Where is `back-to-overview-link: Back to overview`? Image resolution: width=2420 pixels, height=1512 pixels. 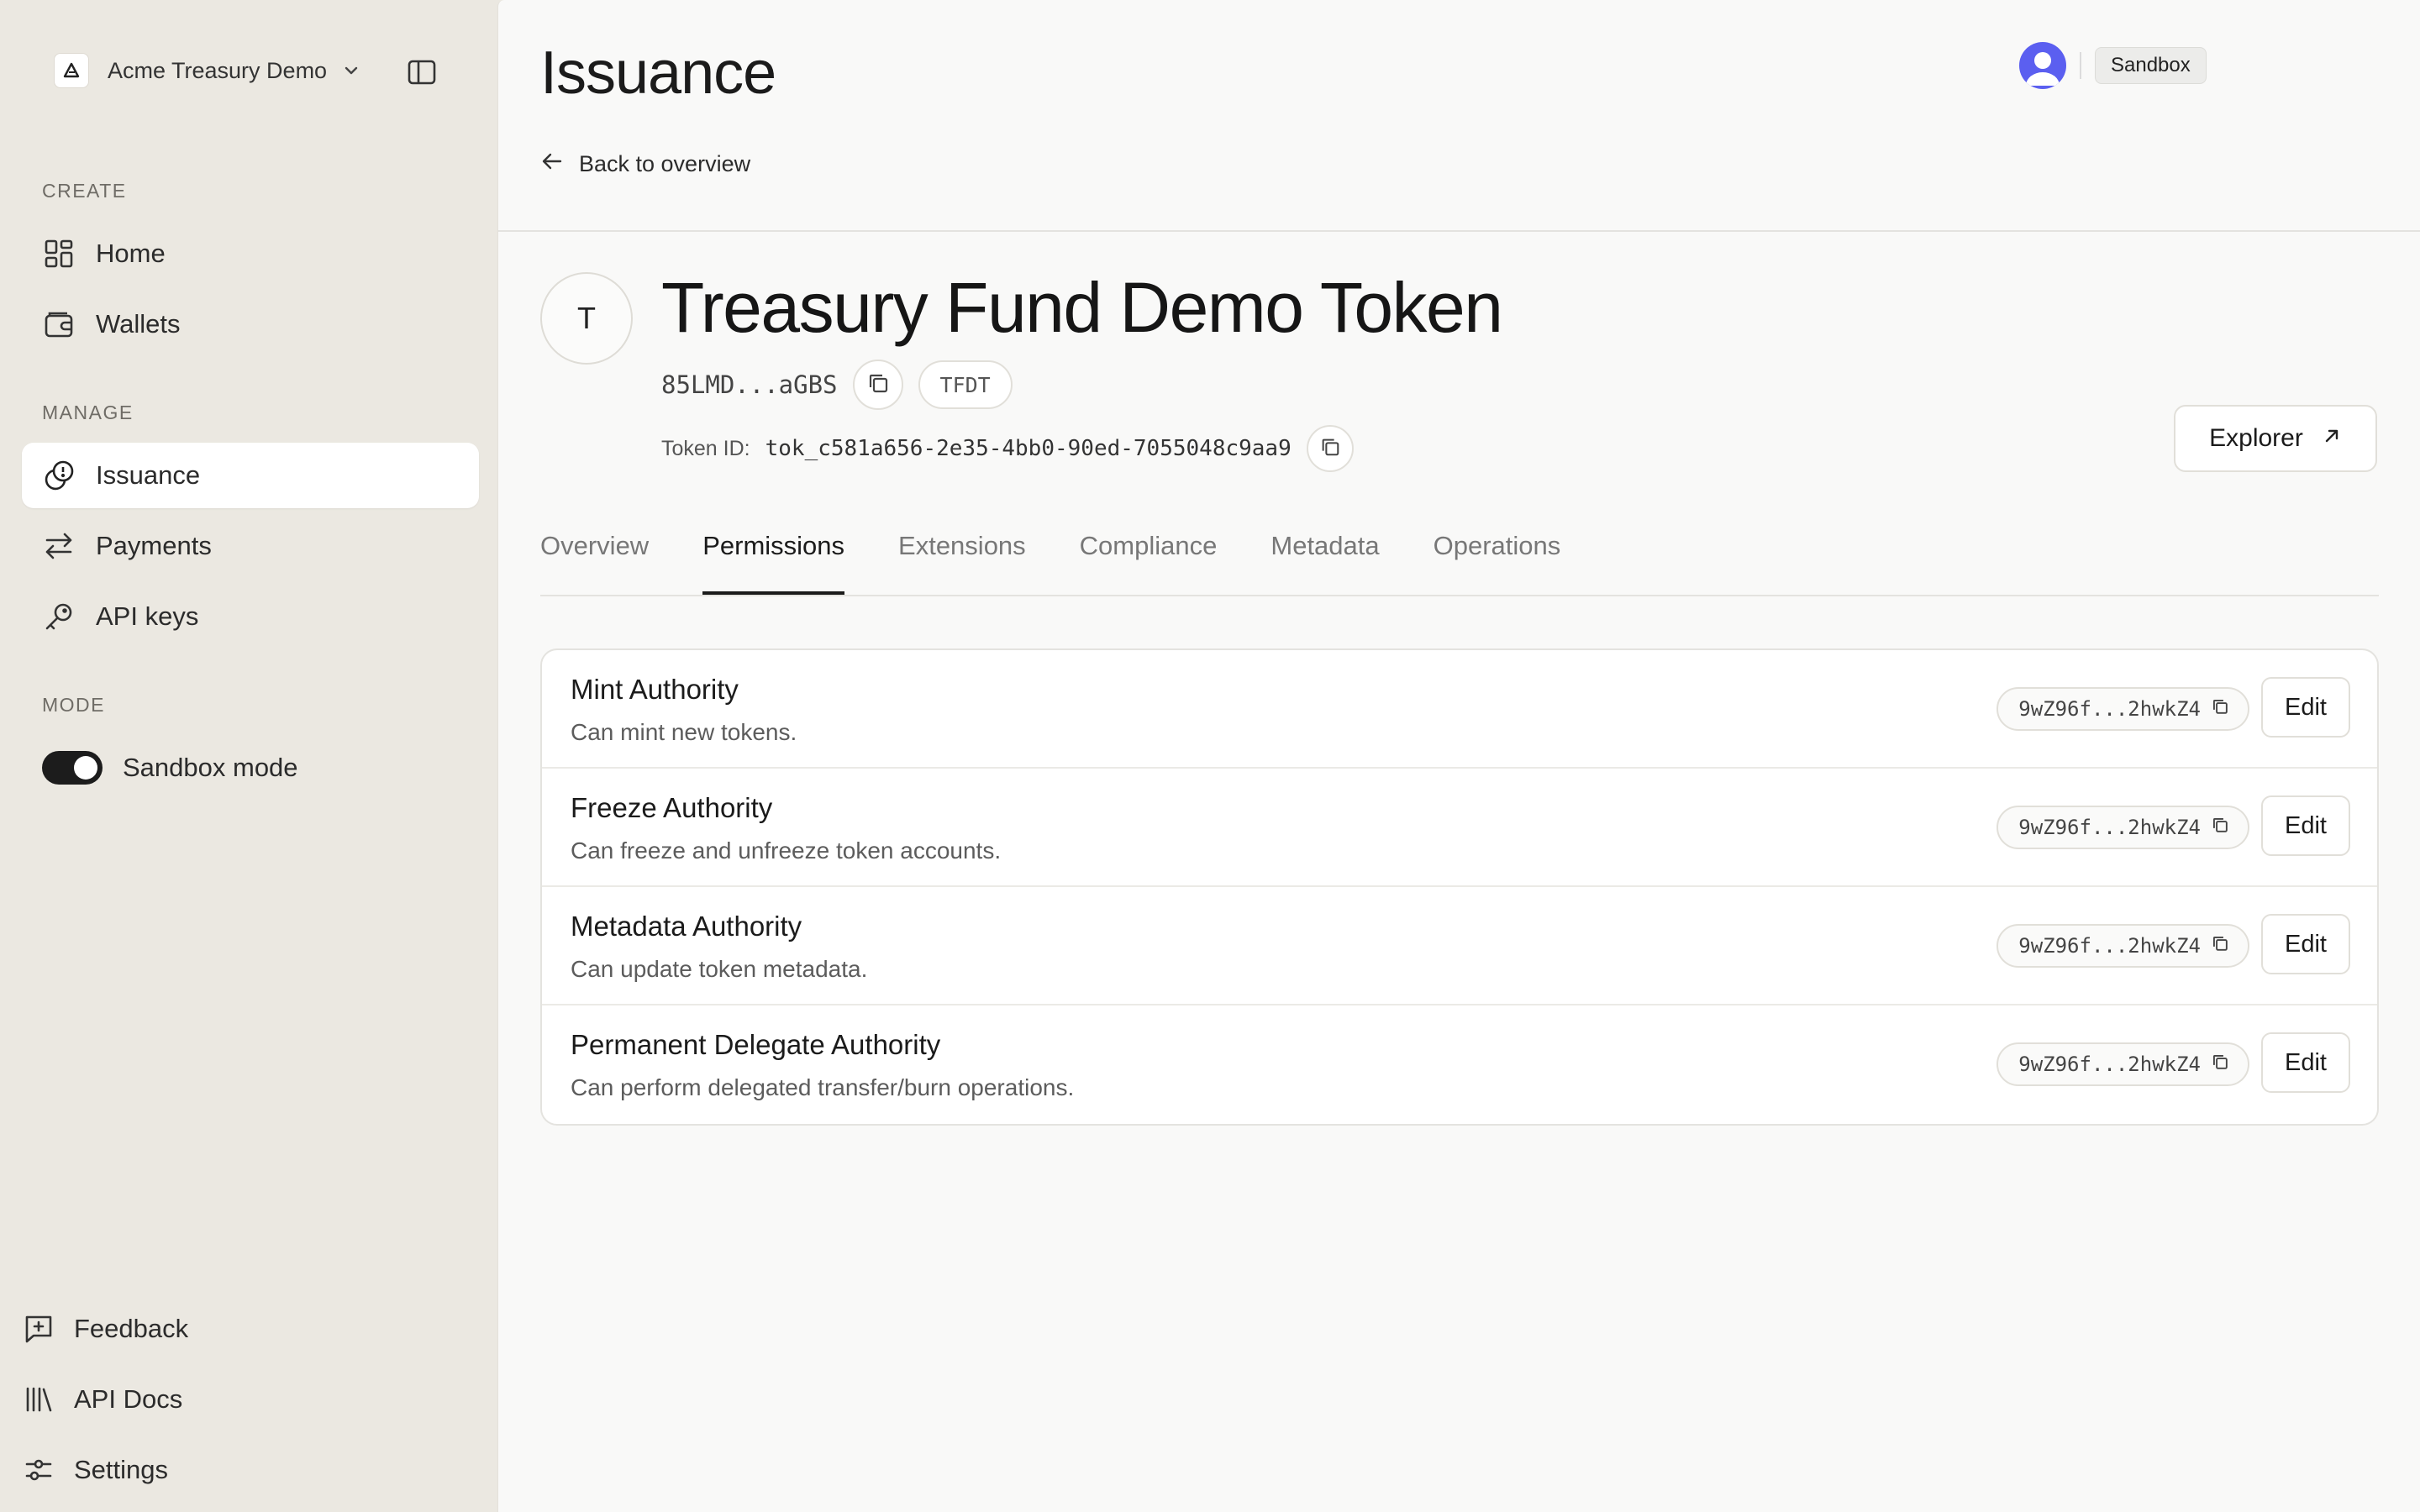 back-to-overview-link: Back to overview is located at coordinates (645, 164).